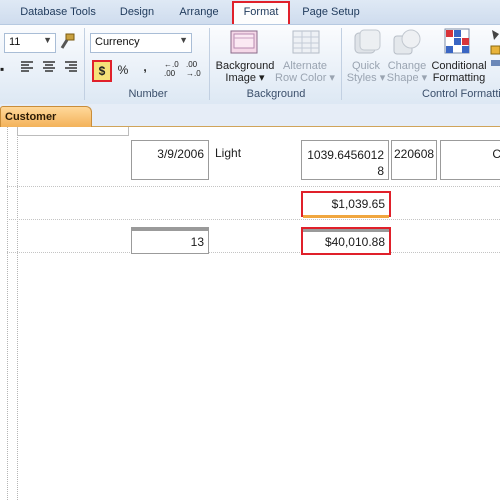 The image size is (500, 500). Describe the element at coordinates (50, 68) in the screenshot. I see `align-center-icon` at that location.